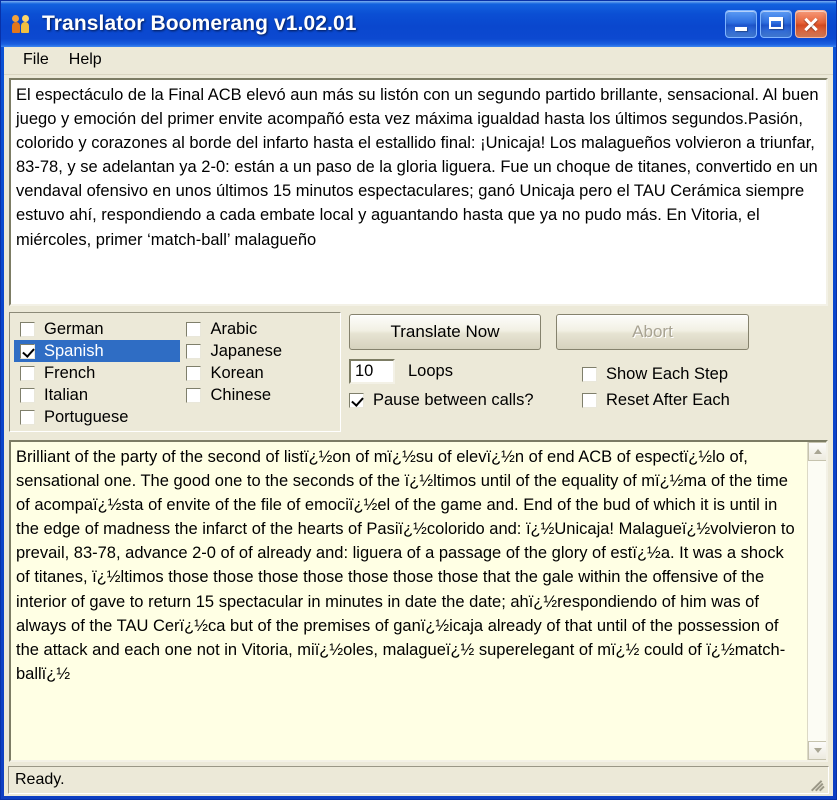 The height and width of the screenshot is (800, 837). I want to click on reset-after-each-checkbox: Reset After Each, so click(705, 400).